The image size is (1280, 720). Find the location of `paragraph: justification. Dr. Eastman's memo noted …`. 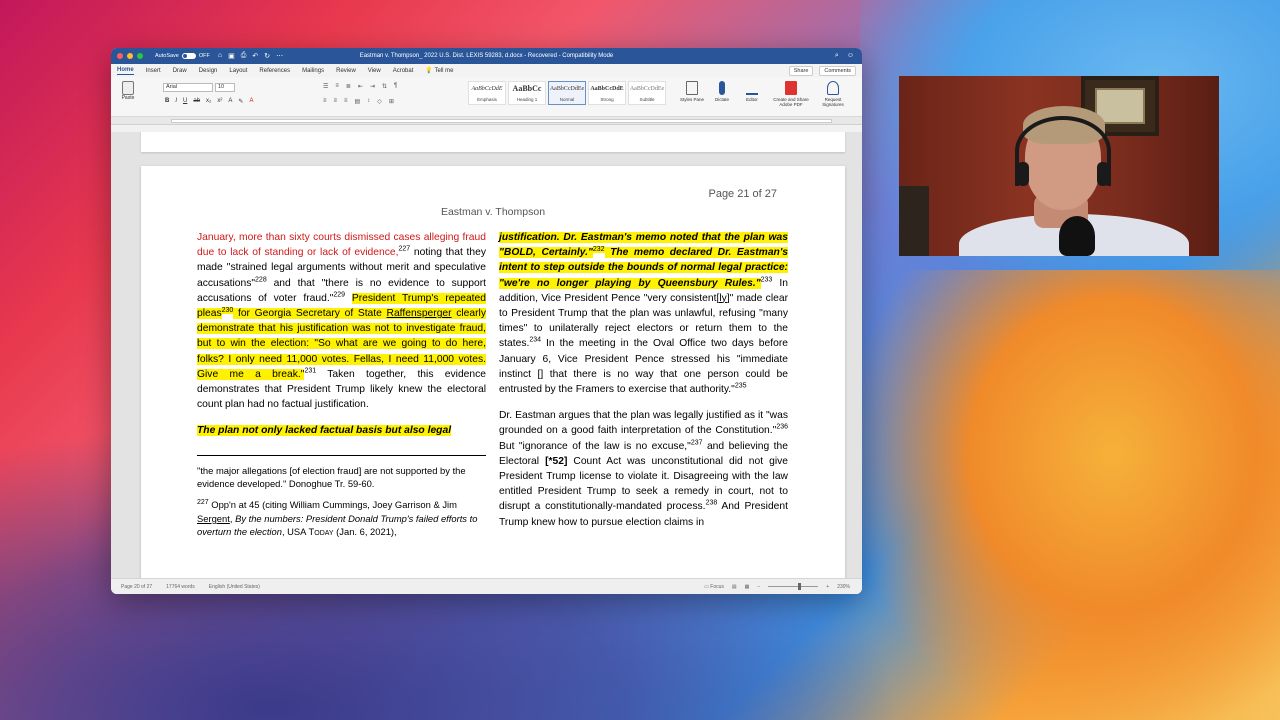

paragraph: justification. Dr. Eastman's memo noted … is located at coordinates (644, 314).